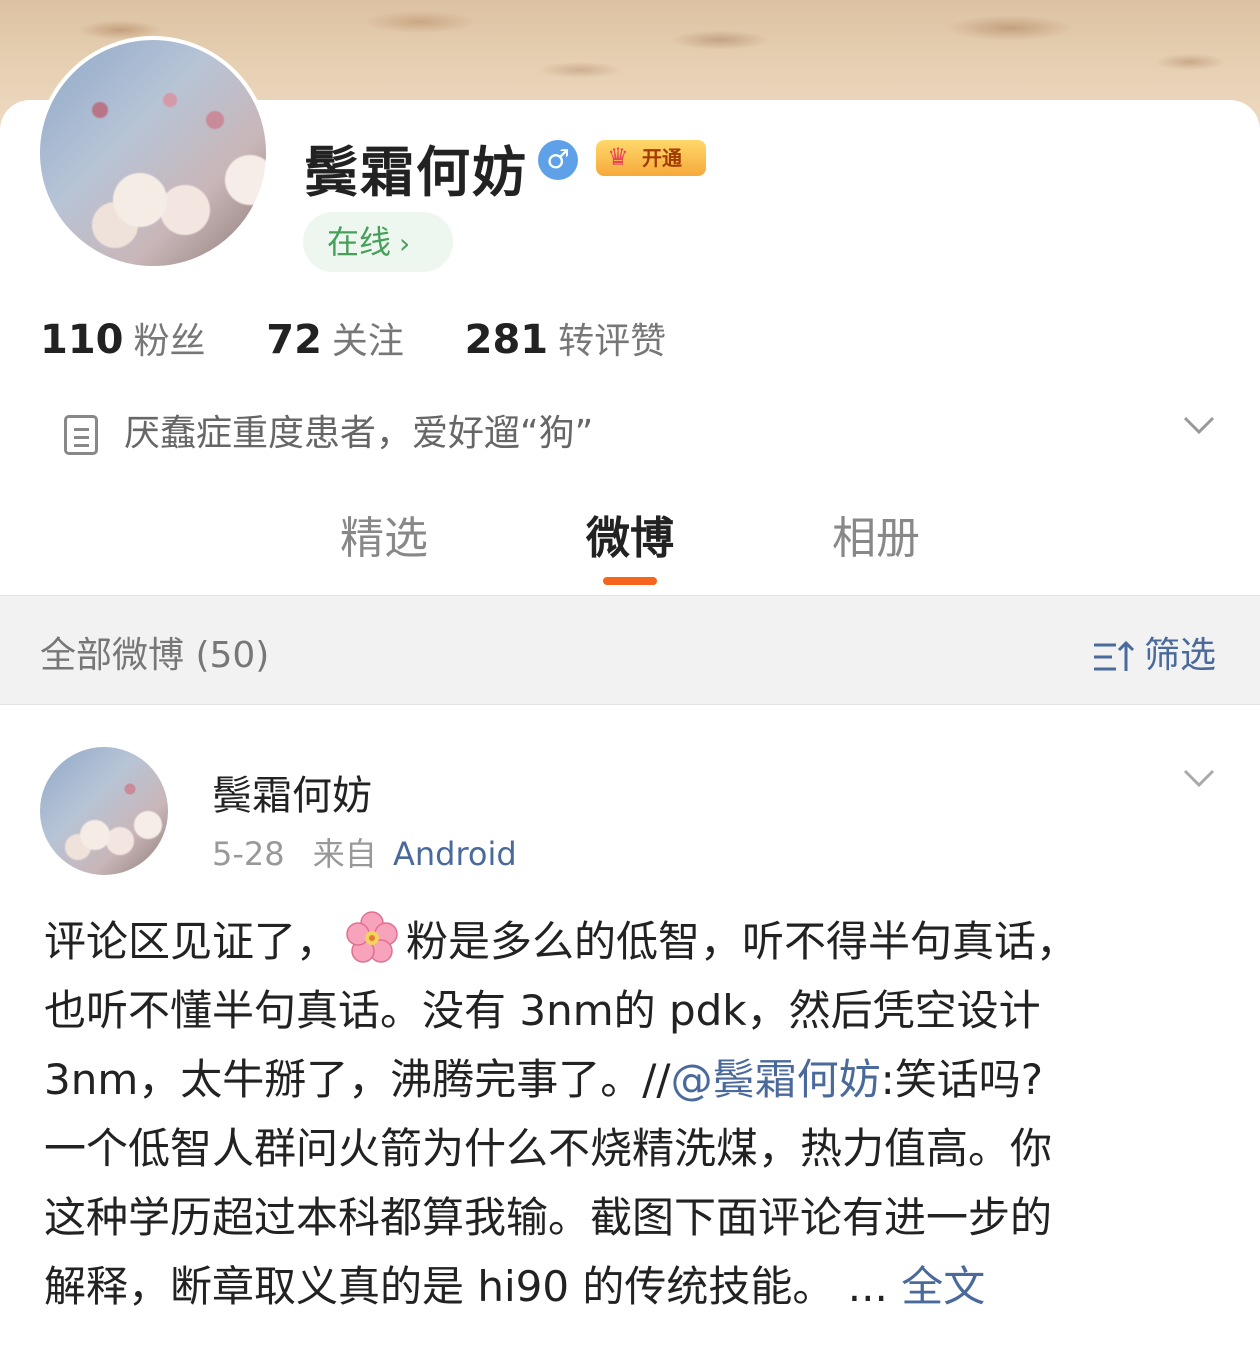 Image resolution: width=1260 pixels, height=1351 pixels. I want to click on document-icon, so click(81, 435).